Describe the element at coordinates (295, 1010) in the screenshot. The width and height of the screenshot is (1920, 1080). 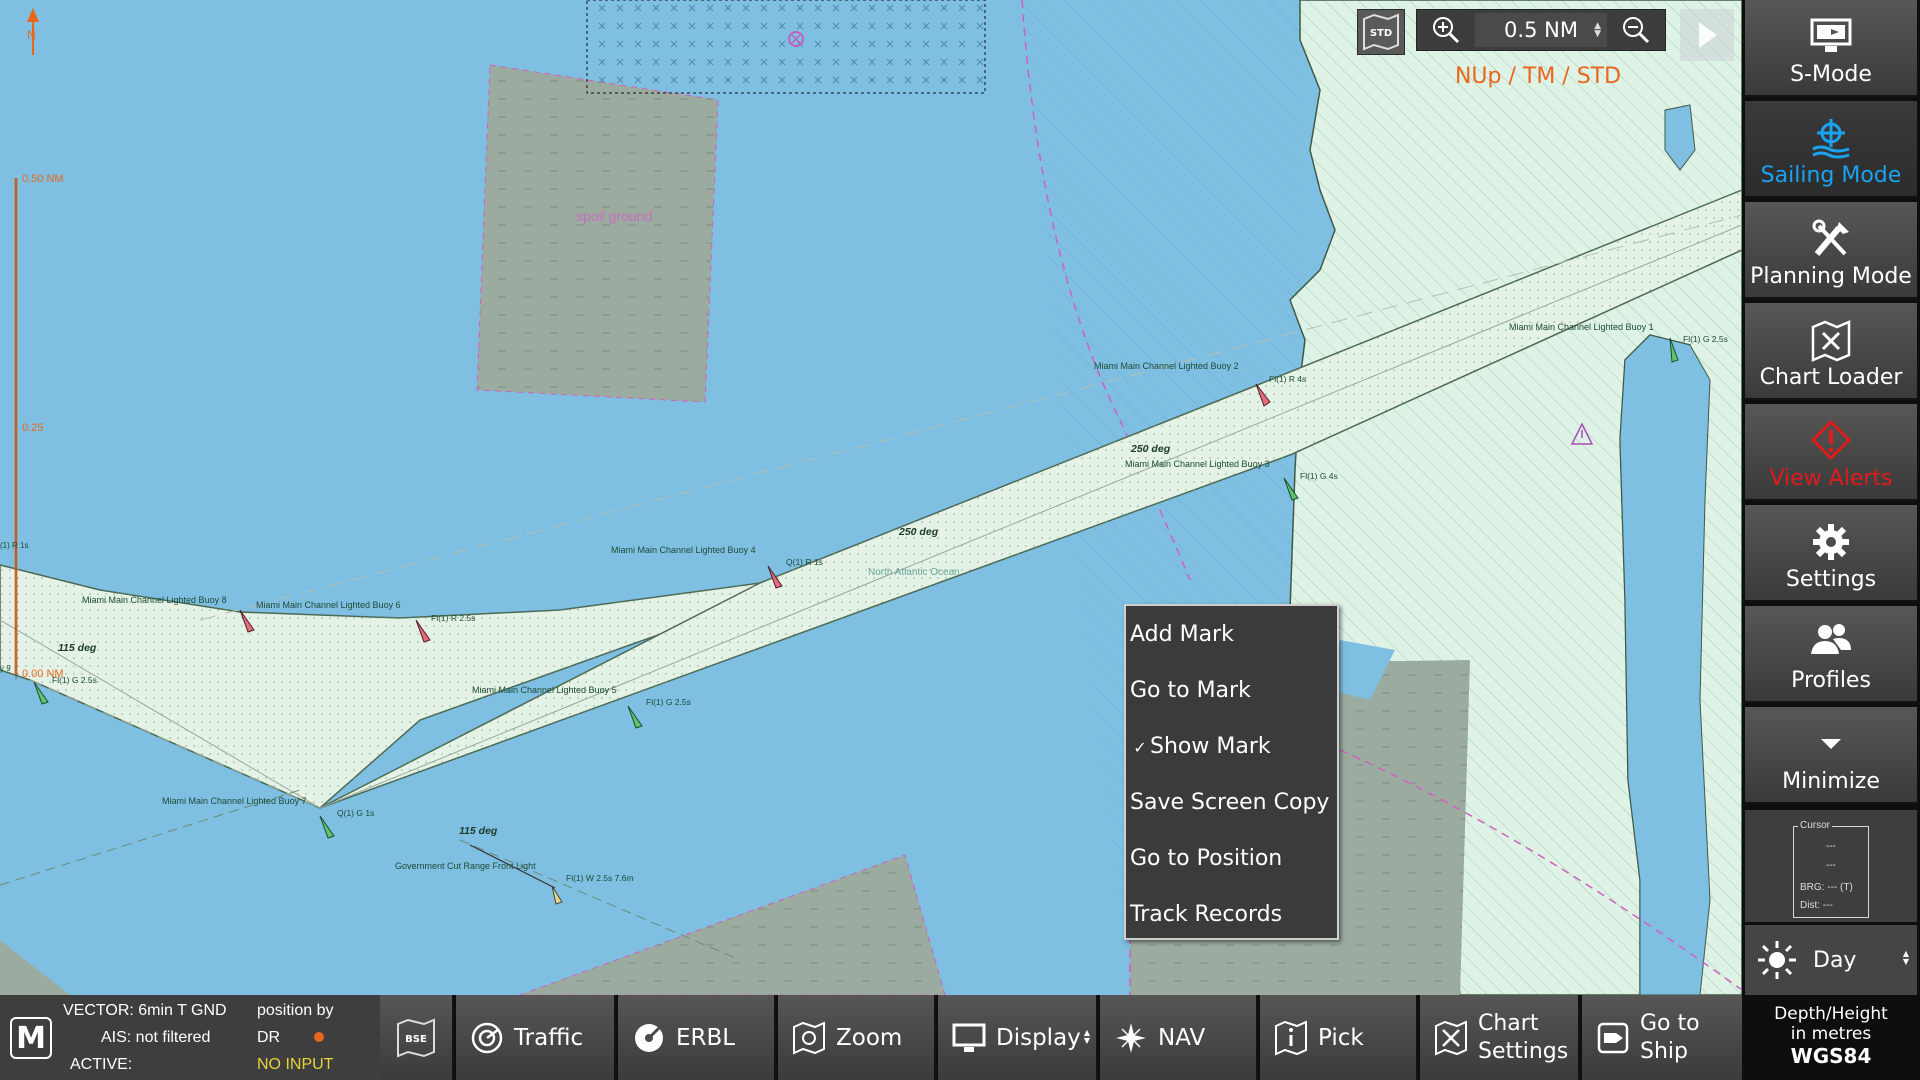
I see `position-by-label: position by` at that location.